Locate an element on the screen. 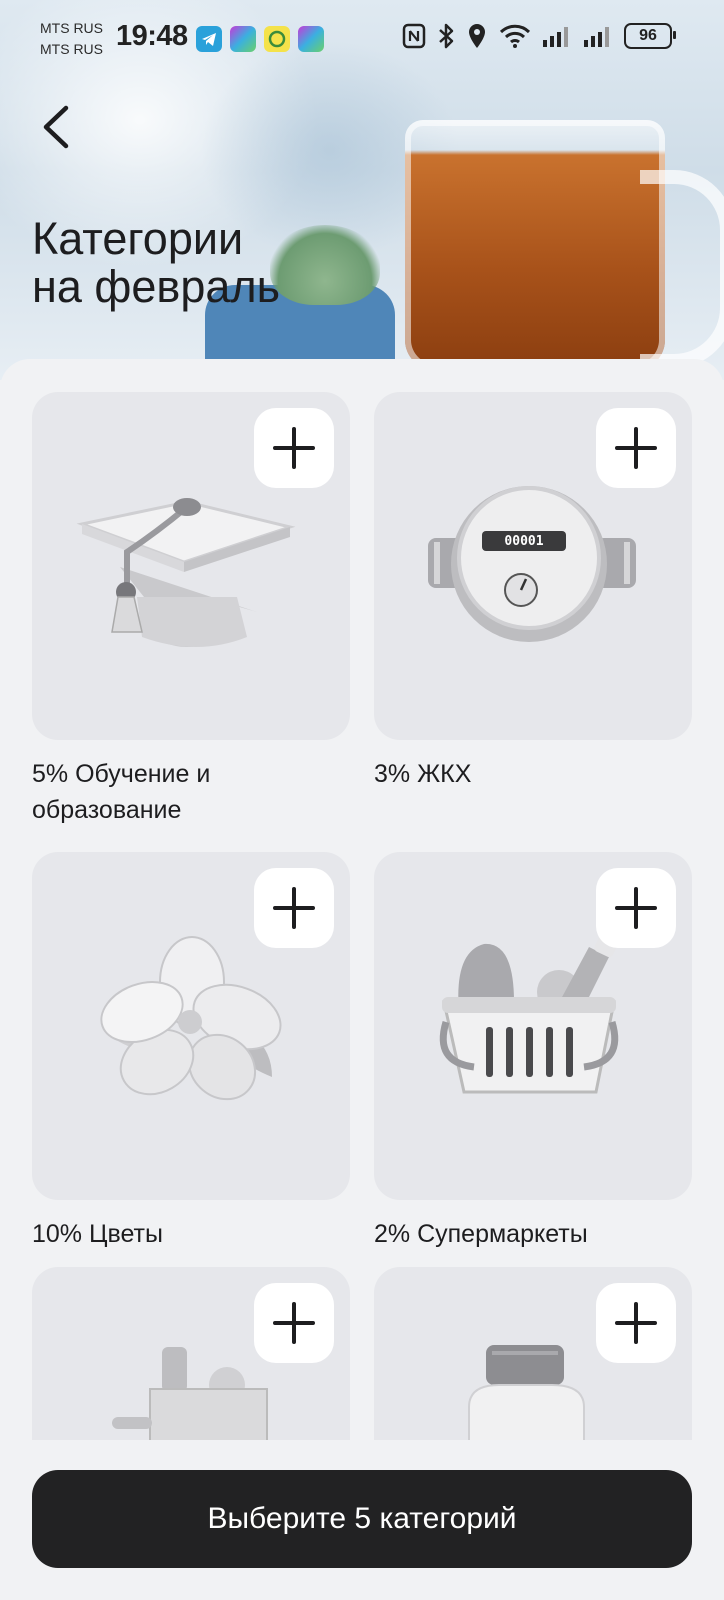 The width and height of the screenshot is (724, 1600). bluetooth-icon is located at coordinates (446, 36).